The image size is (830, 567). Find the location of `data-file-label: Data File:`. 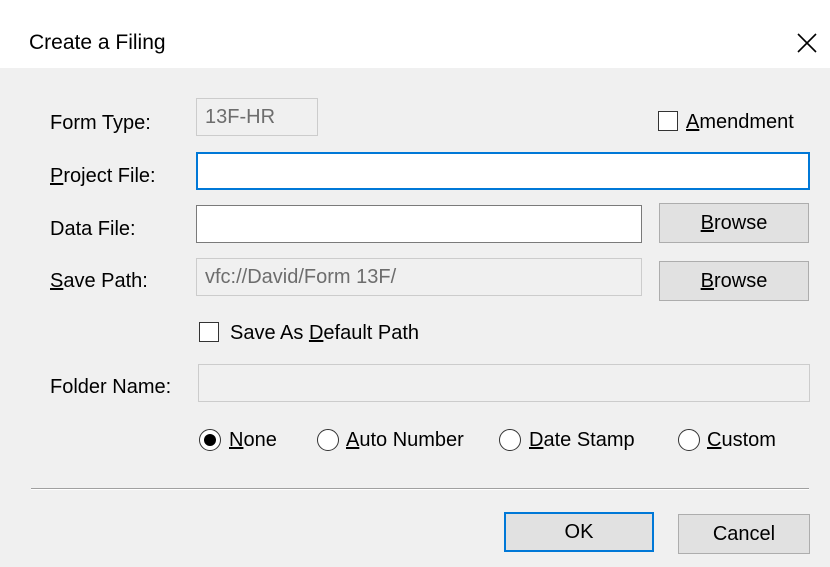

data-file-label: Data File: is located at coordinates (93, 229).